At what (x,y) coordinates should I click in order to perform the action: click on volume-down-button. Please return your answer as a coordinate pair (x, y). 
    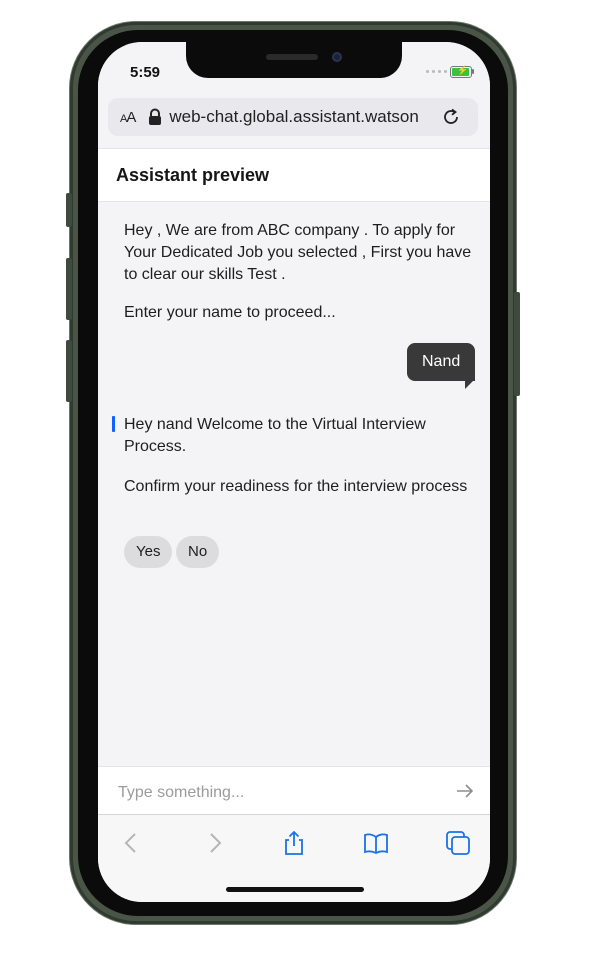
    Looking at the image, I should click on (69, 371).